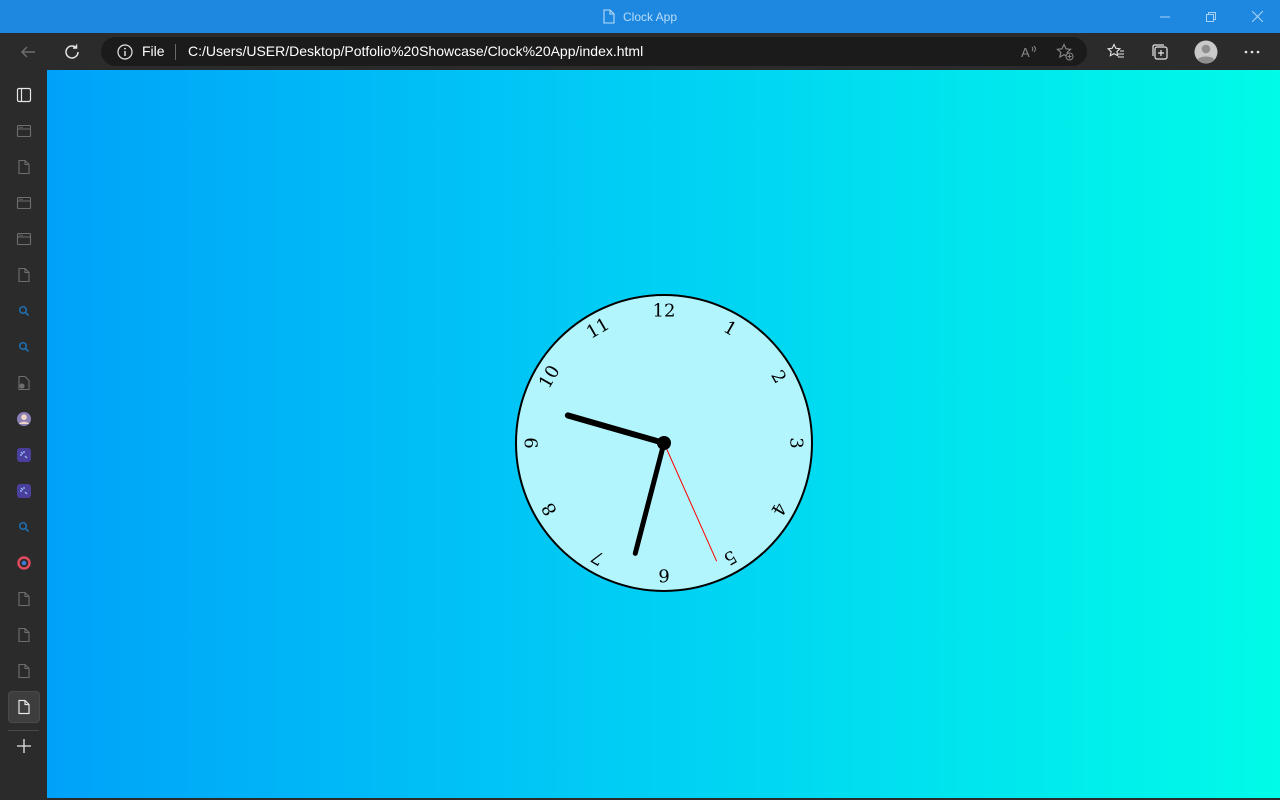 This screenshot has height=800, width=1280. I want to click on read-aloud-icon: A, so click(1028, 52).